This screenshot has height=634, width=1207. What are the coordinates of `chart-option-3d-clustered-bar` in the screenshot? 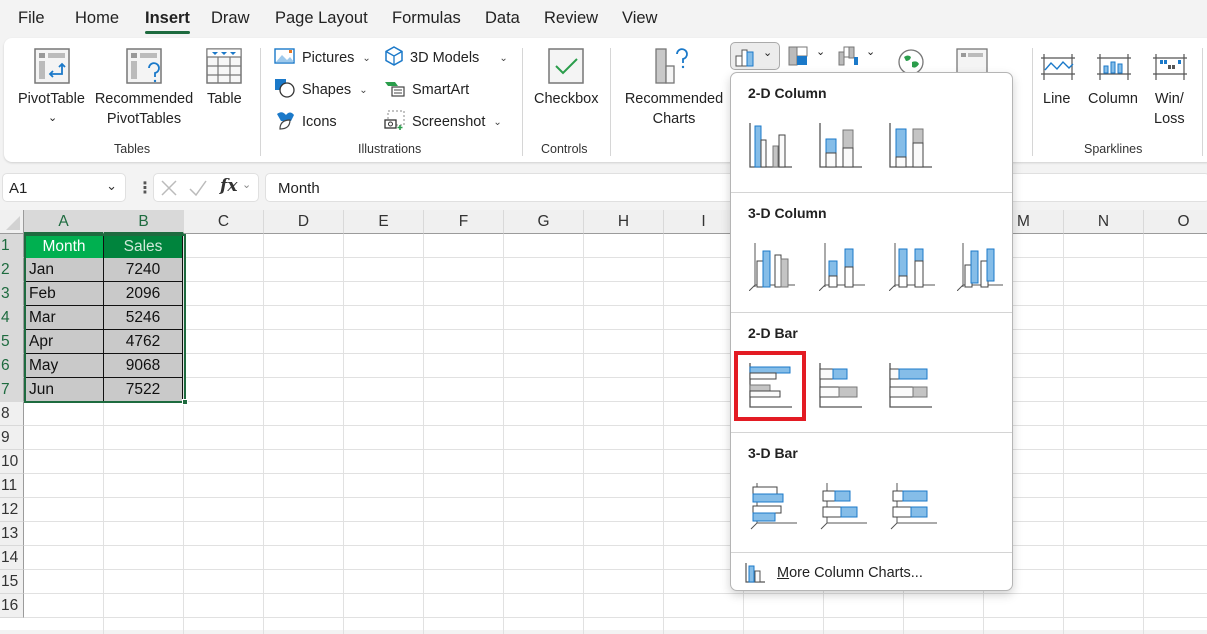 It's located at (769, 505).